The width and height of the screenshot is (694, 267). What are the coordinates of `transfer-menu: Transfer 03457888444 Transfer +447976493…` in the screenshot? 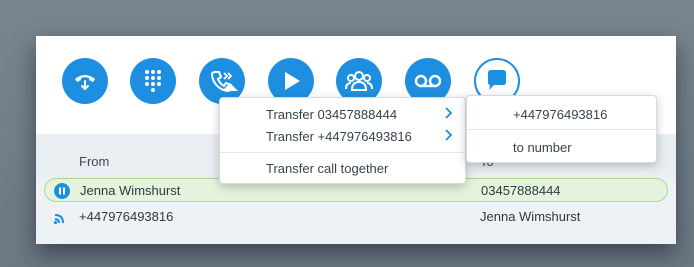 It's located at (342, 140).